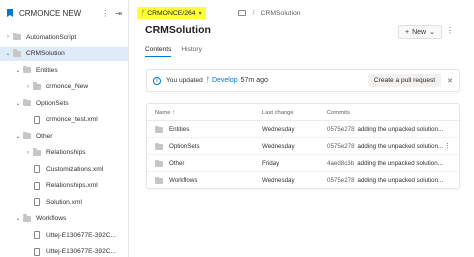 Image resolution: width=474 pixels, height=257 pixels. I want to click on row-name-label: OptionSets, so click(184, 146).